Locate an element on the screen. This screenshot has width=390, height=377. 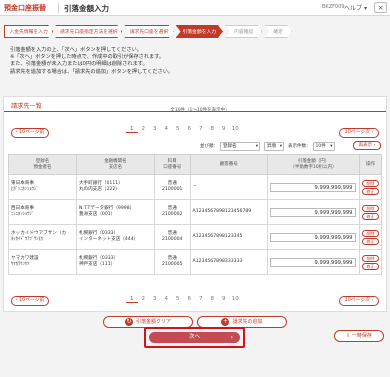
pagination-bottom: 1 2 3 4 5 6 7 8 9 10 is located at coordinates (183, 299).